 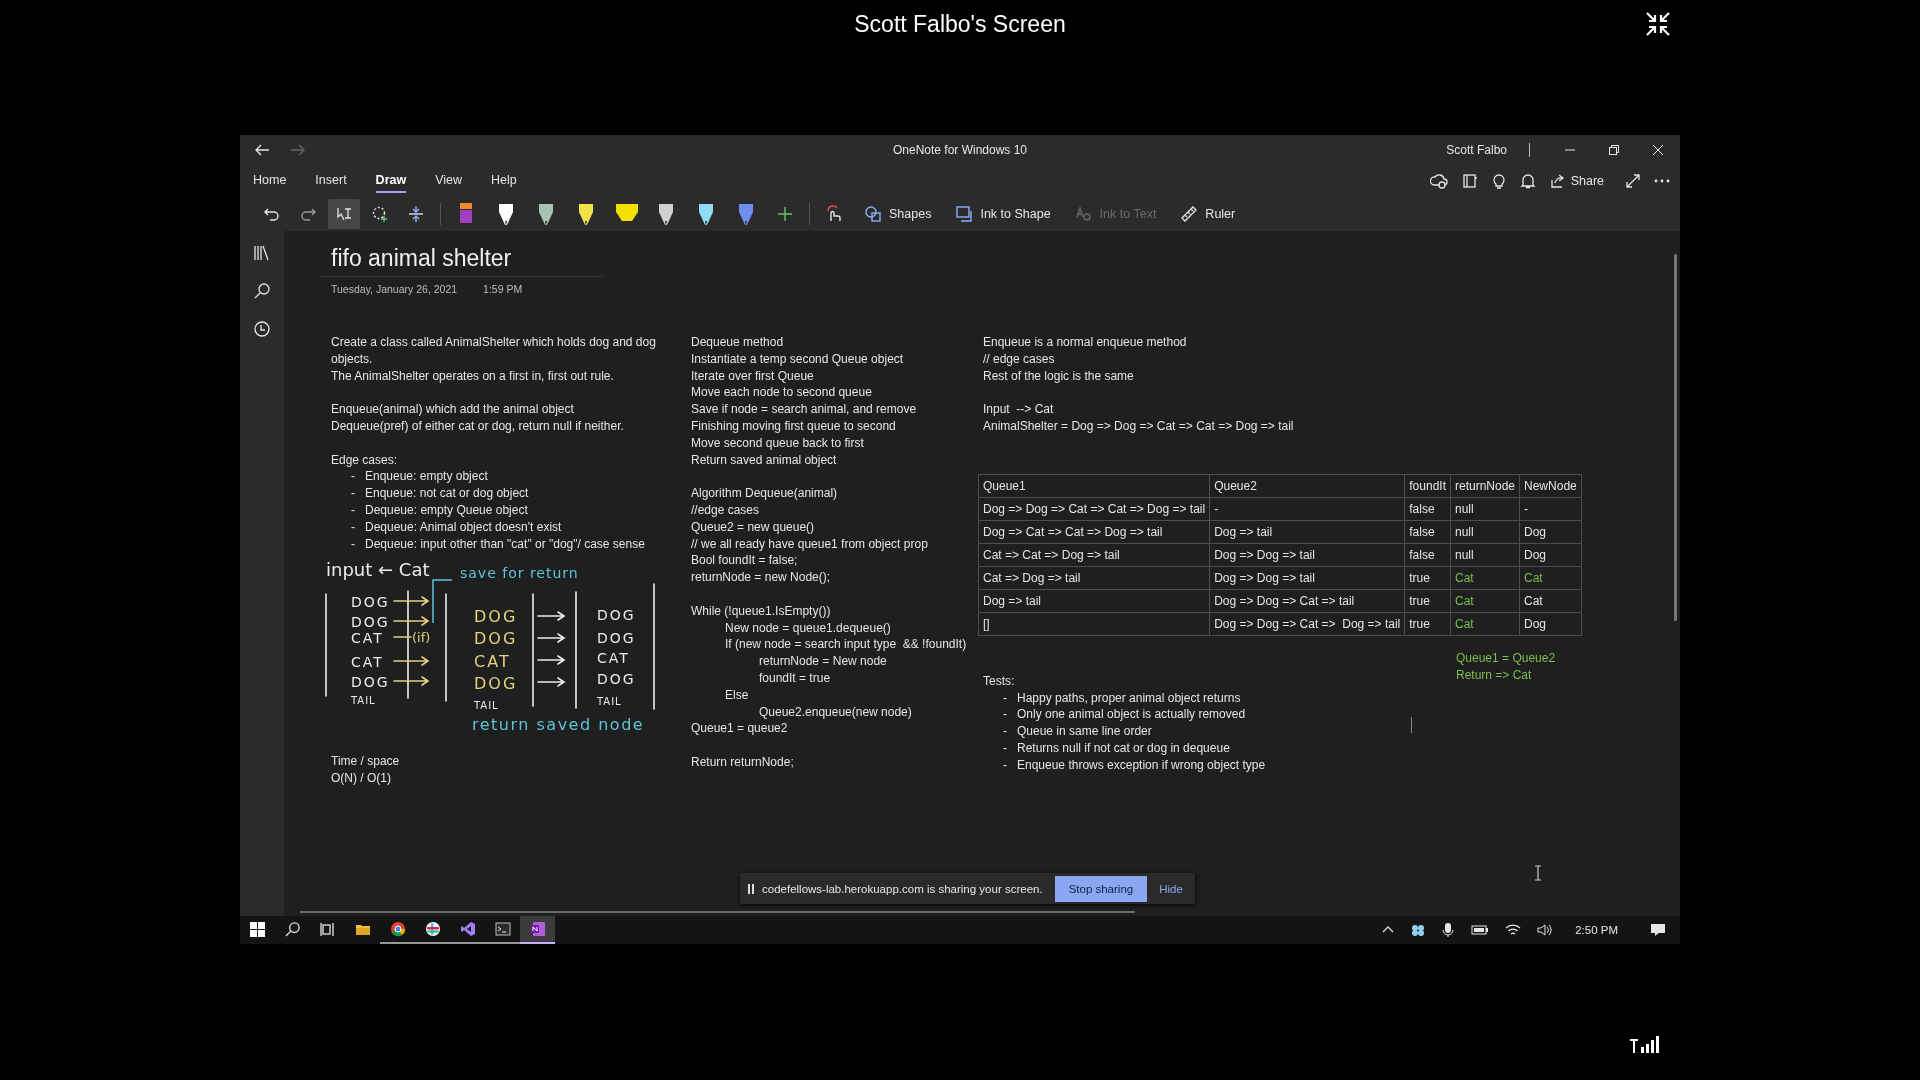 I want to click on lasso-select-button, so click(x=344, y=213).